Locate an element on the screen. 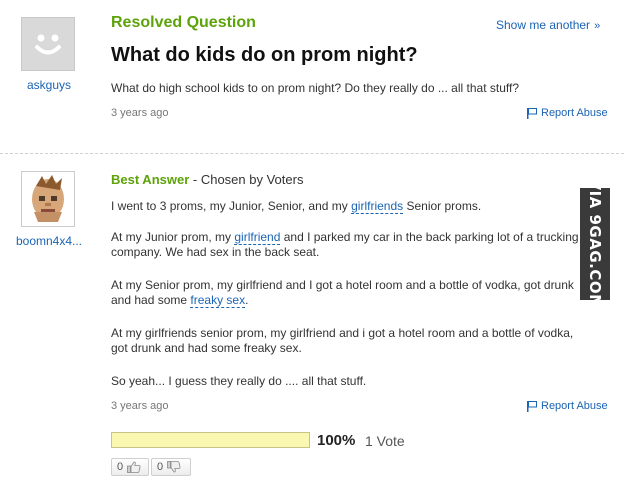  best-answer-header: Best Answer - Chosen by Voters is located at coordinates (207, 179).